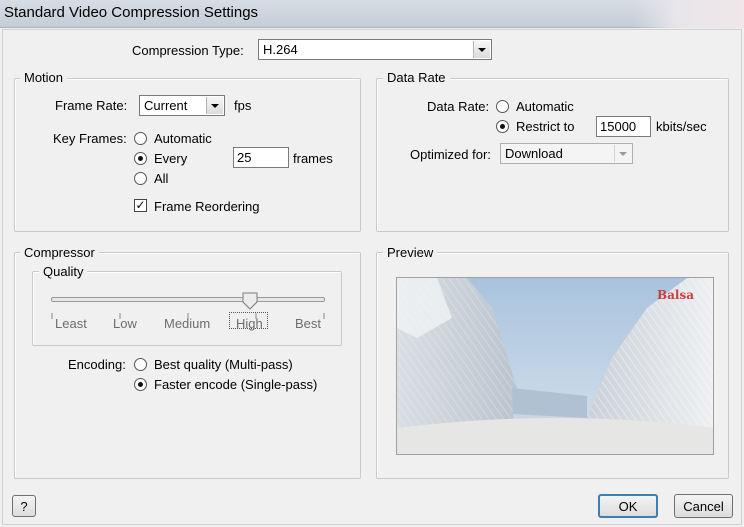 The width and height of the screenshot is (744, 527). I want to click on frame-rate-value: Current, so click(166, 105).